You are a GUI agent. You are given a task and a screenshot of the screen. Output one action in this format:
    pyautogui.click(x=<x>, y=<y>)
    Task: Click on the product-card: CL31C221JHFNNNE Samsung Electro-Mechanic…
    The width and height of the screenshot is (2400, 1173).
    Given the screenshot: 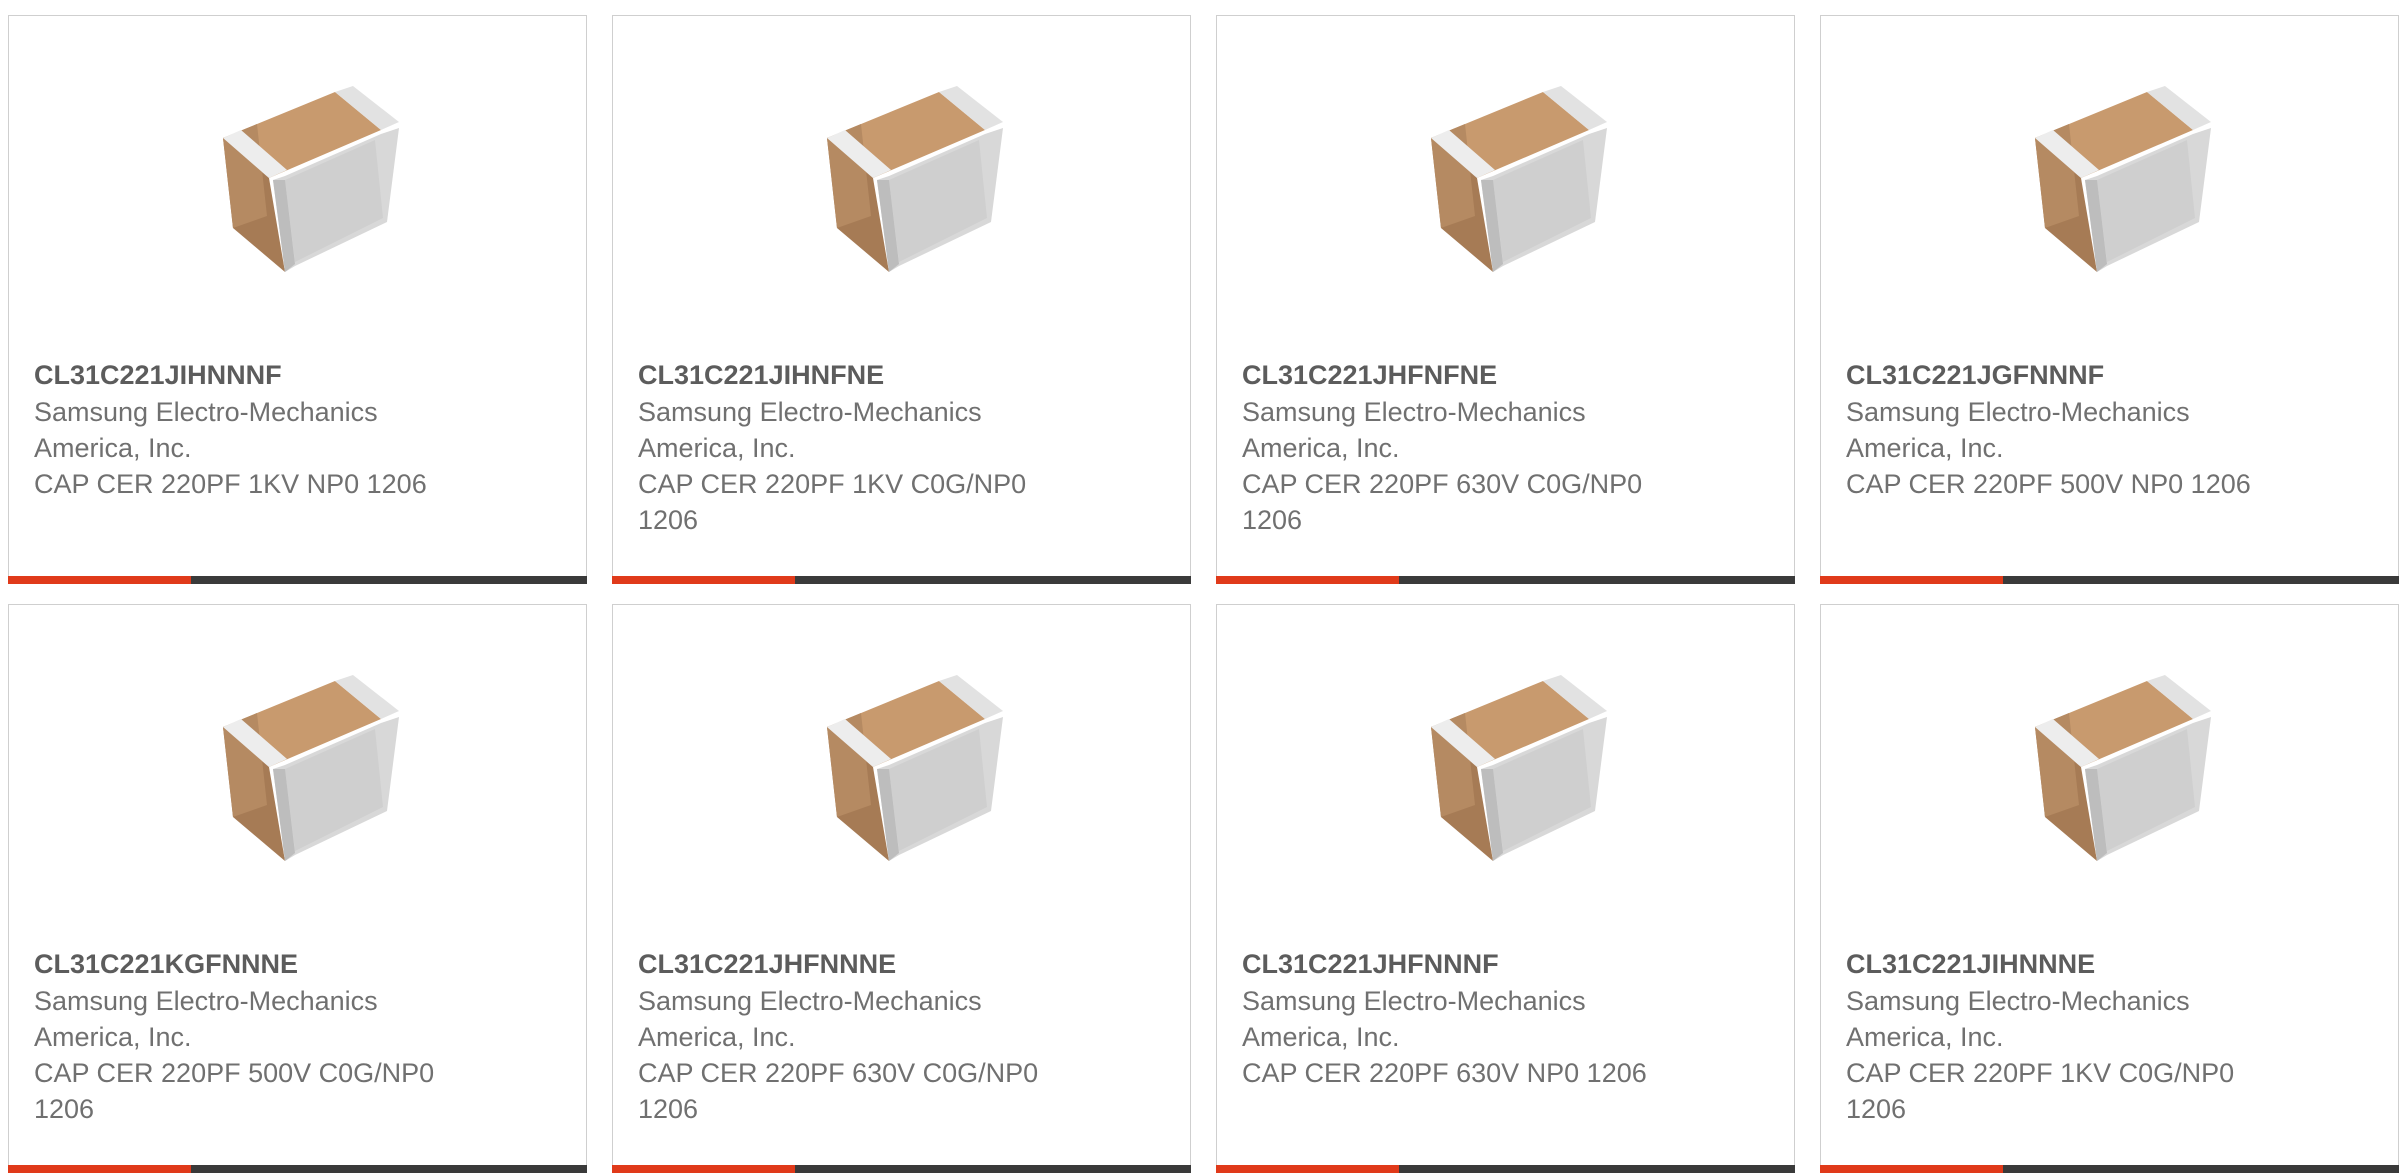 What is the action you would take?
    pyautogui.click(x=901, y=888)
    